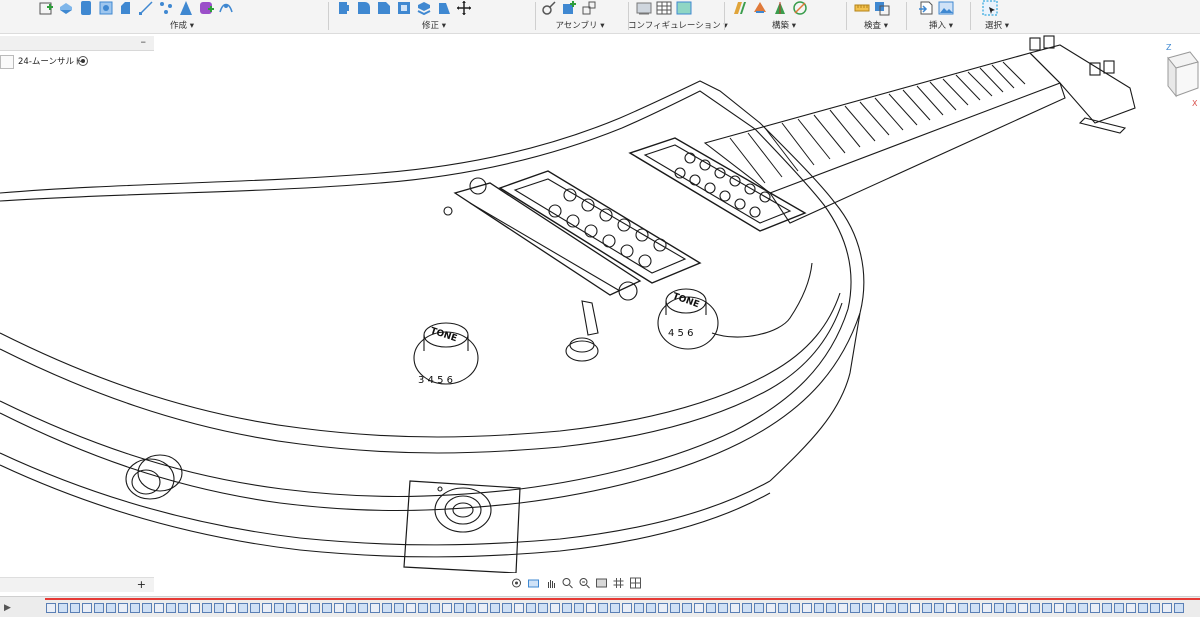 The width and height of the screenshot is (1200, 617). What do you see at coordinates (444, 8) in the screenshot?
I see `draft-icon` at bounding box center [444, 8].